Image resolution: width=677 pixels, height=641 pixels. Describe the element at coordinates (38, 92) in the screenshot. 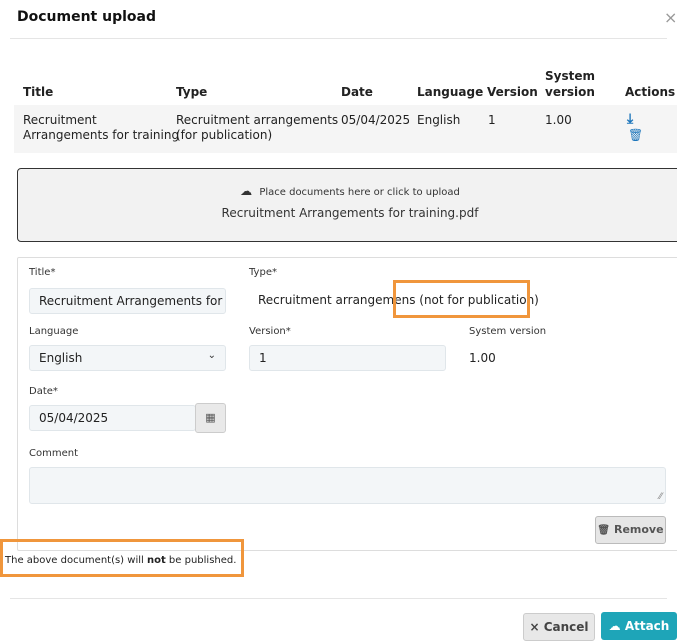

I see `column-header-title: Title` at that location.